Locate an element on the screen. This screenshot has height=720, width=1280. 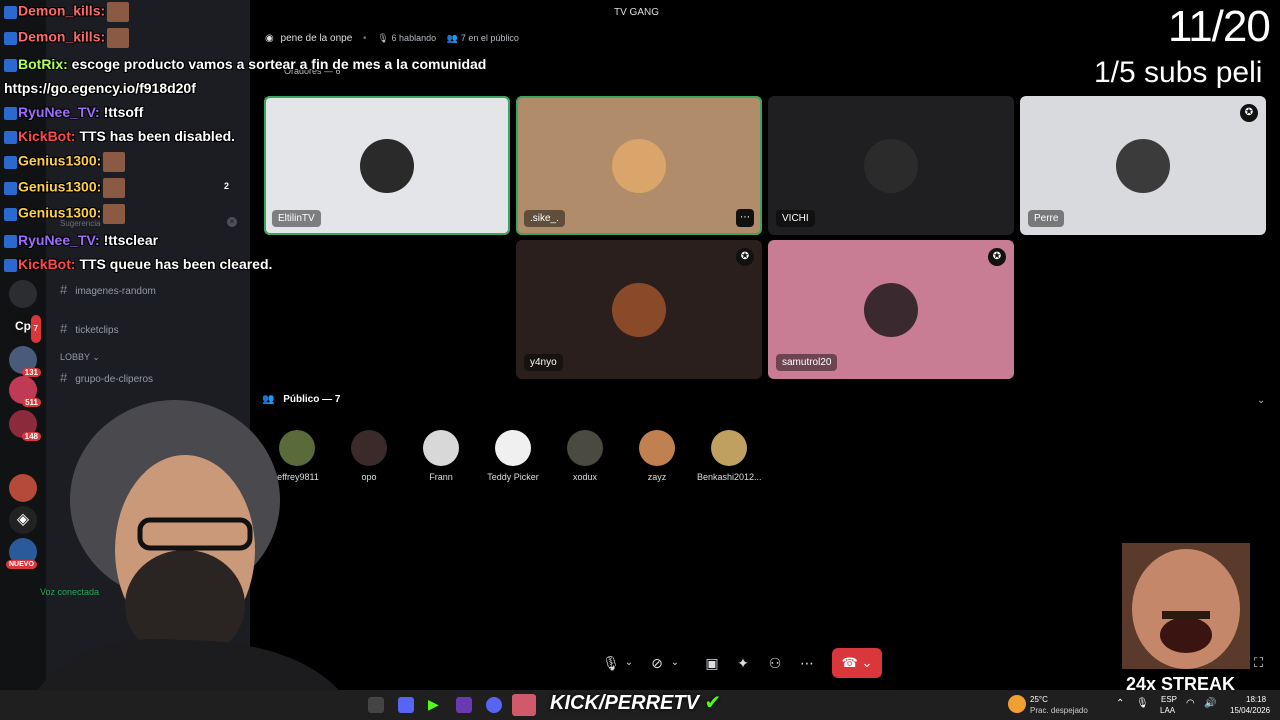
calculator-icon is located at coordinates (406, 705).